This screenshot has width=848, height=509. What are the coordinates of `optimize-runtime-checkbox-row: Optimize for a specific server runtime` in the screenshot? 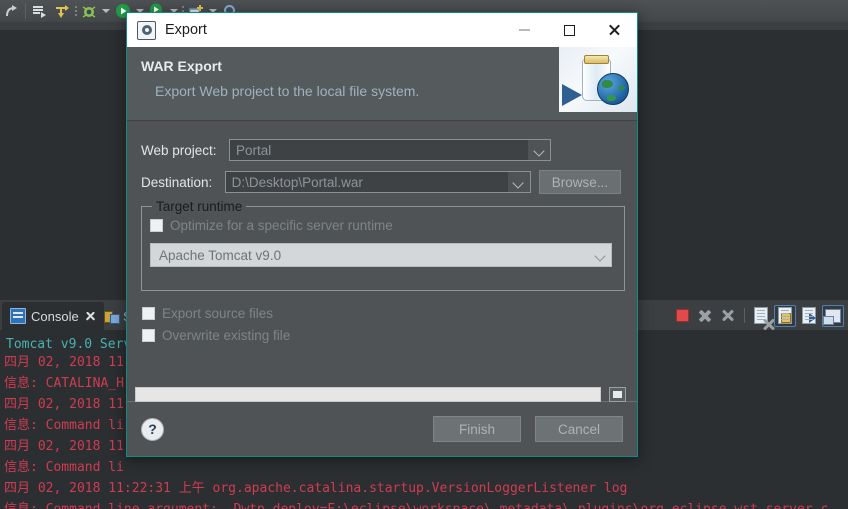 It's located at (271, 225).